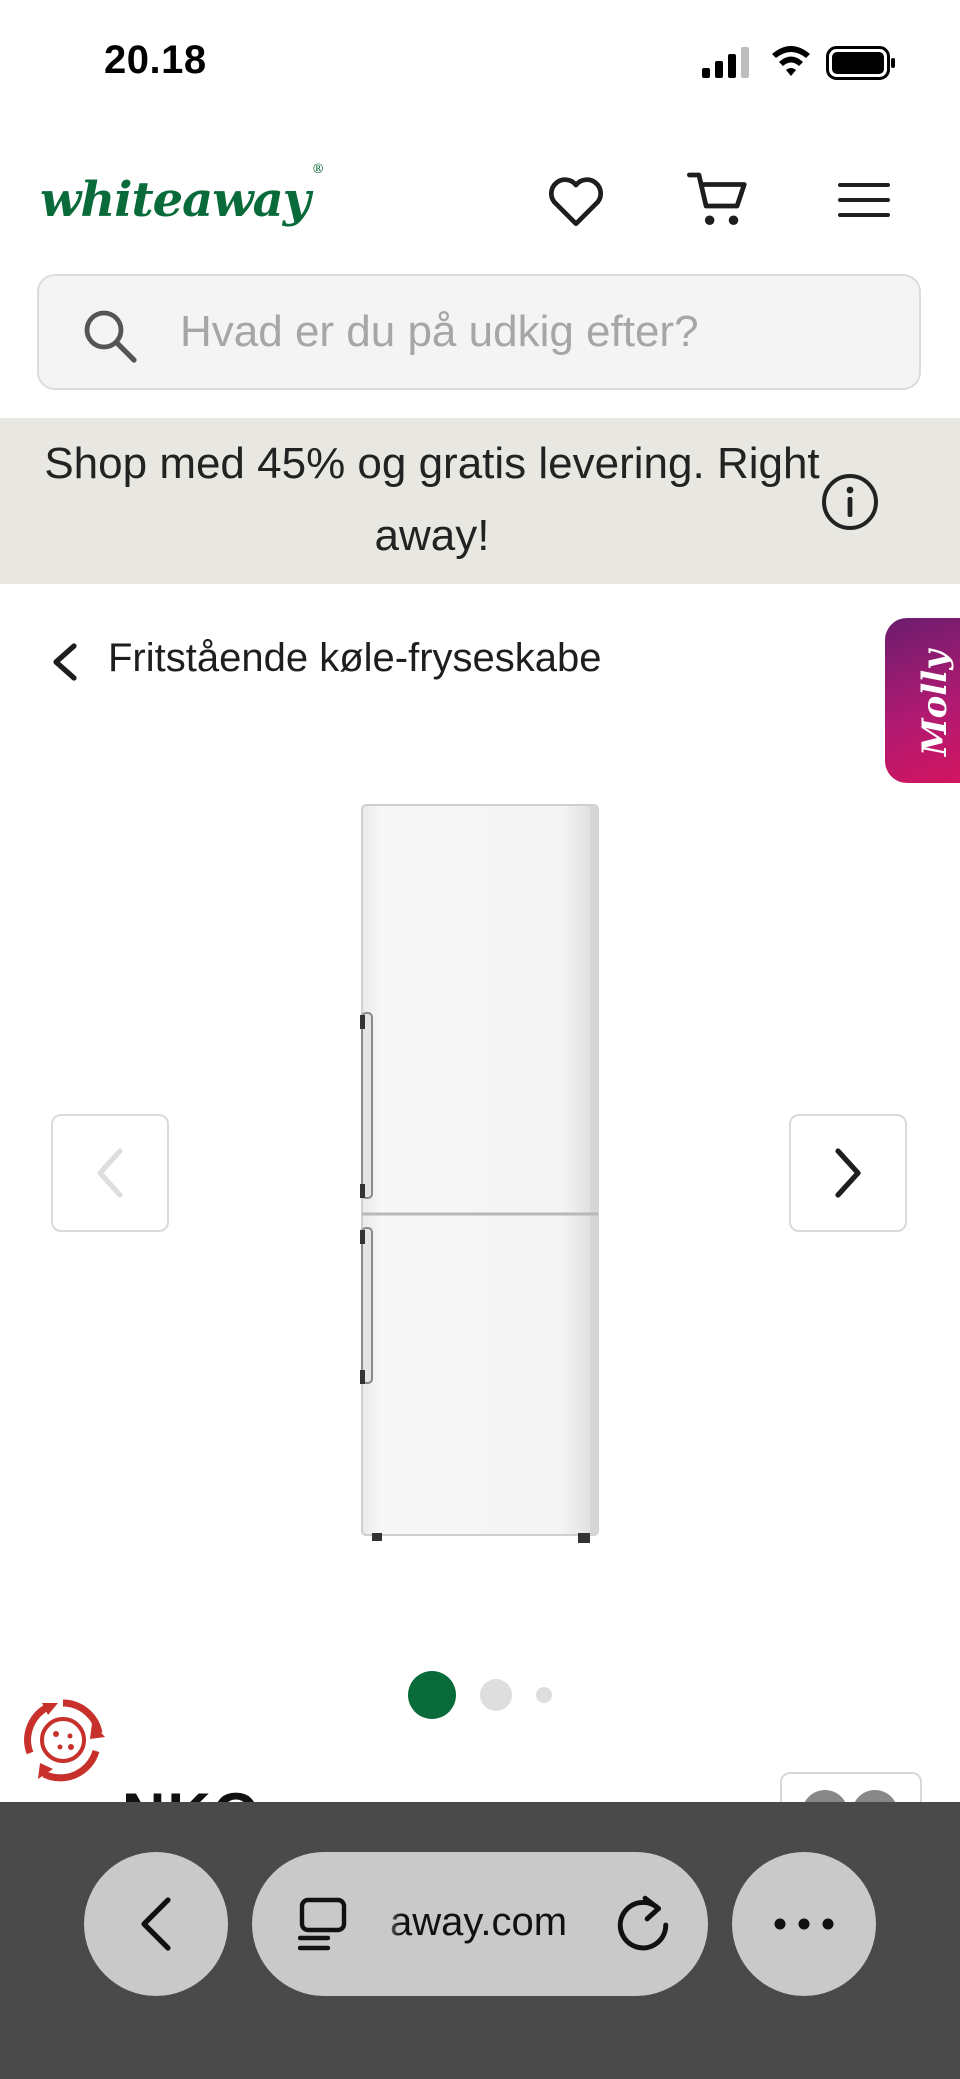 This screenshot has width=960, height=2079. What do you see at coordinates (860, 63) in the screenshot?
I see `battery-icon` at bounding box center [860, 63].